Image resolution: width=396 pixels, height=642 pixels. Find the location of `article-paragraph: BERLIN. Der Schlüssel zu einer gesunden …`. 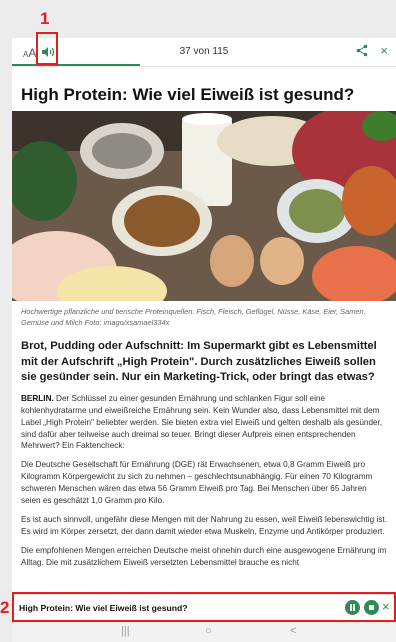

article-paragraph: BERLIN. Der Schlüssel zu einer gesunden … is located at coordinates (204, 422).